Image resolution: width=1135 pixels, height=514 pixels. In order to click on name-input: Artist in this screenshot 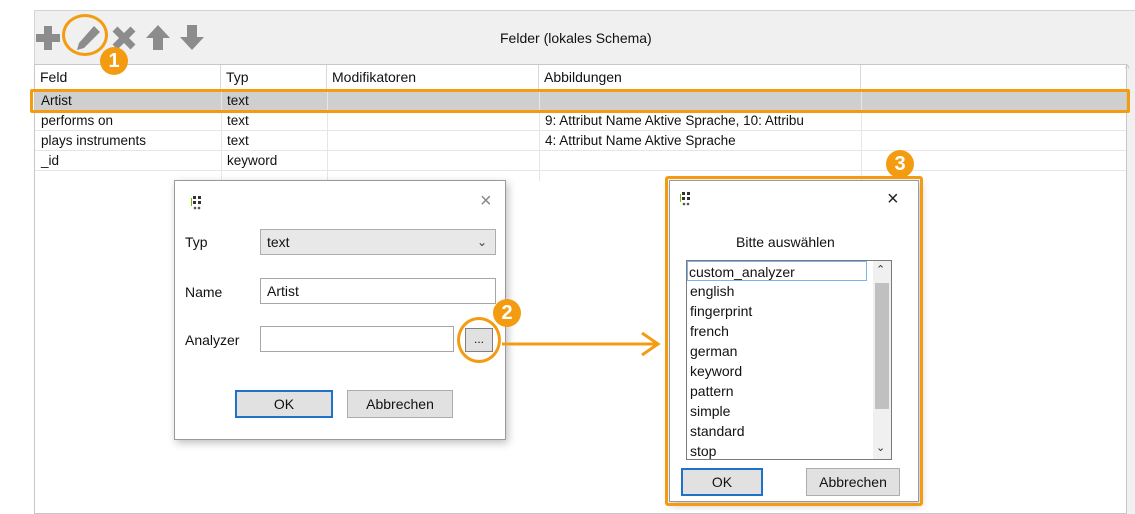, I will do `click(378, 291)`.